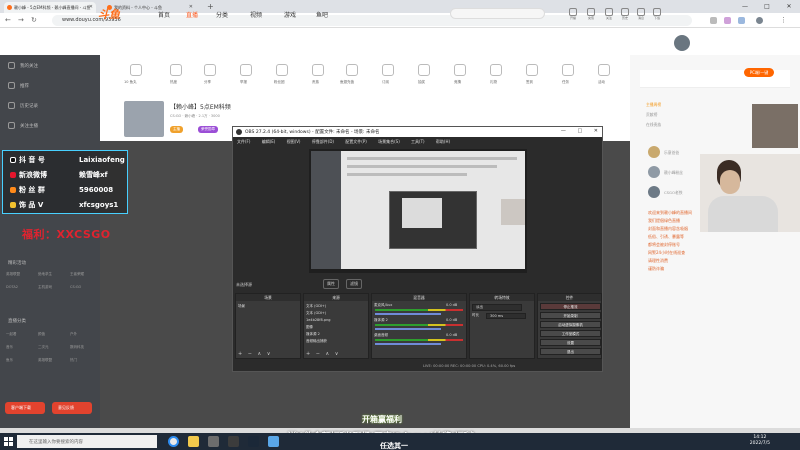  What do you see at coordinates (72, 408) in the screenshot?
I see `feedback-button: 意见反馈` at bounding box center [72, 408].